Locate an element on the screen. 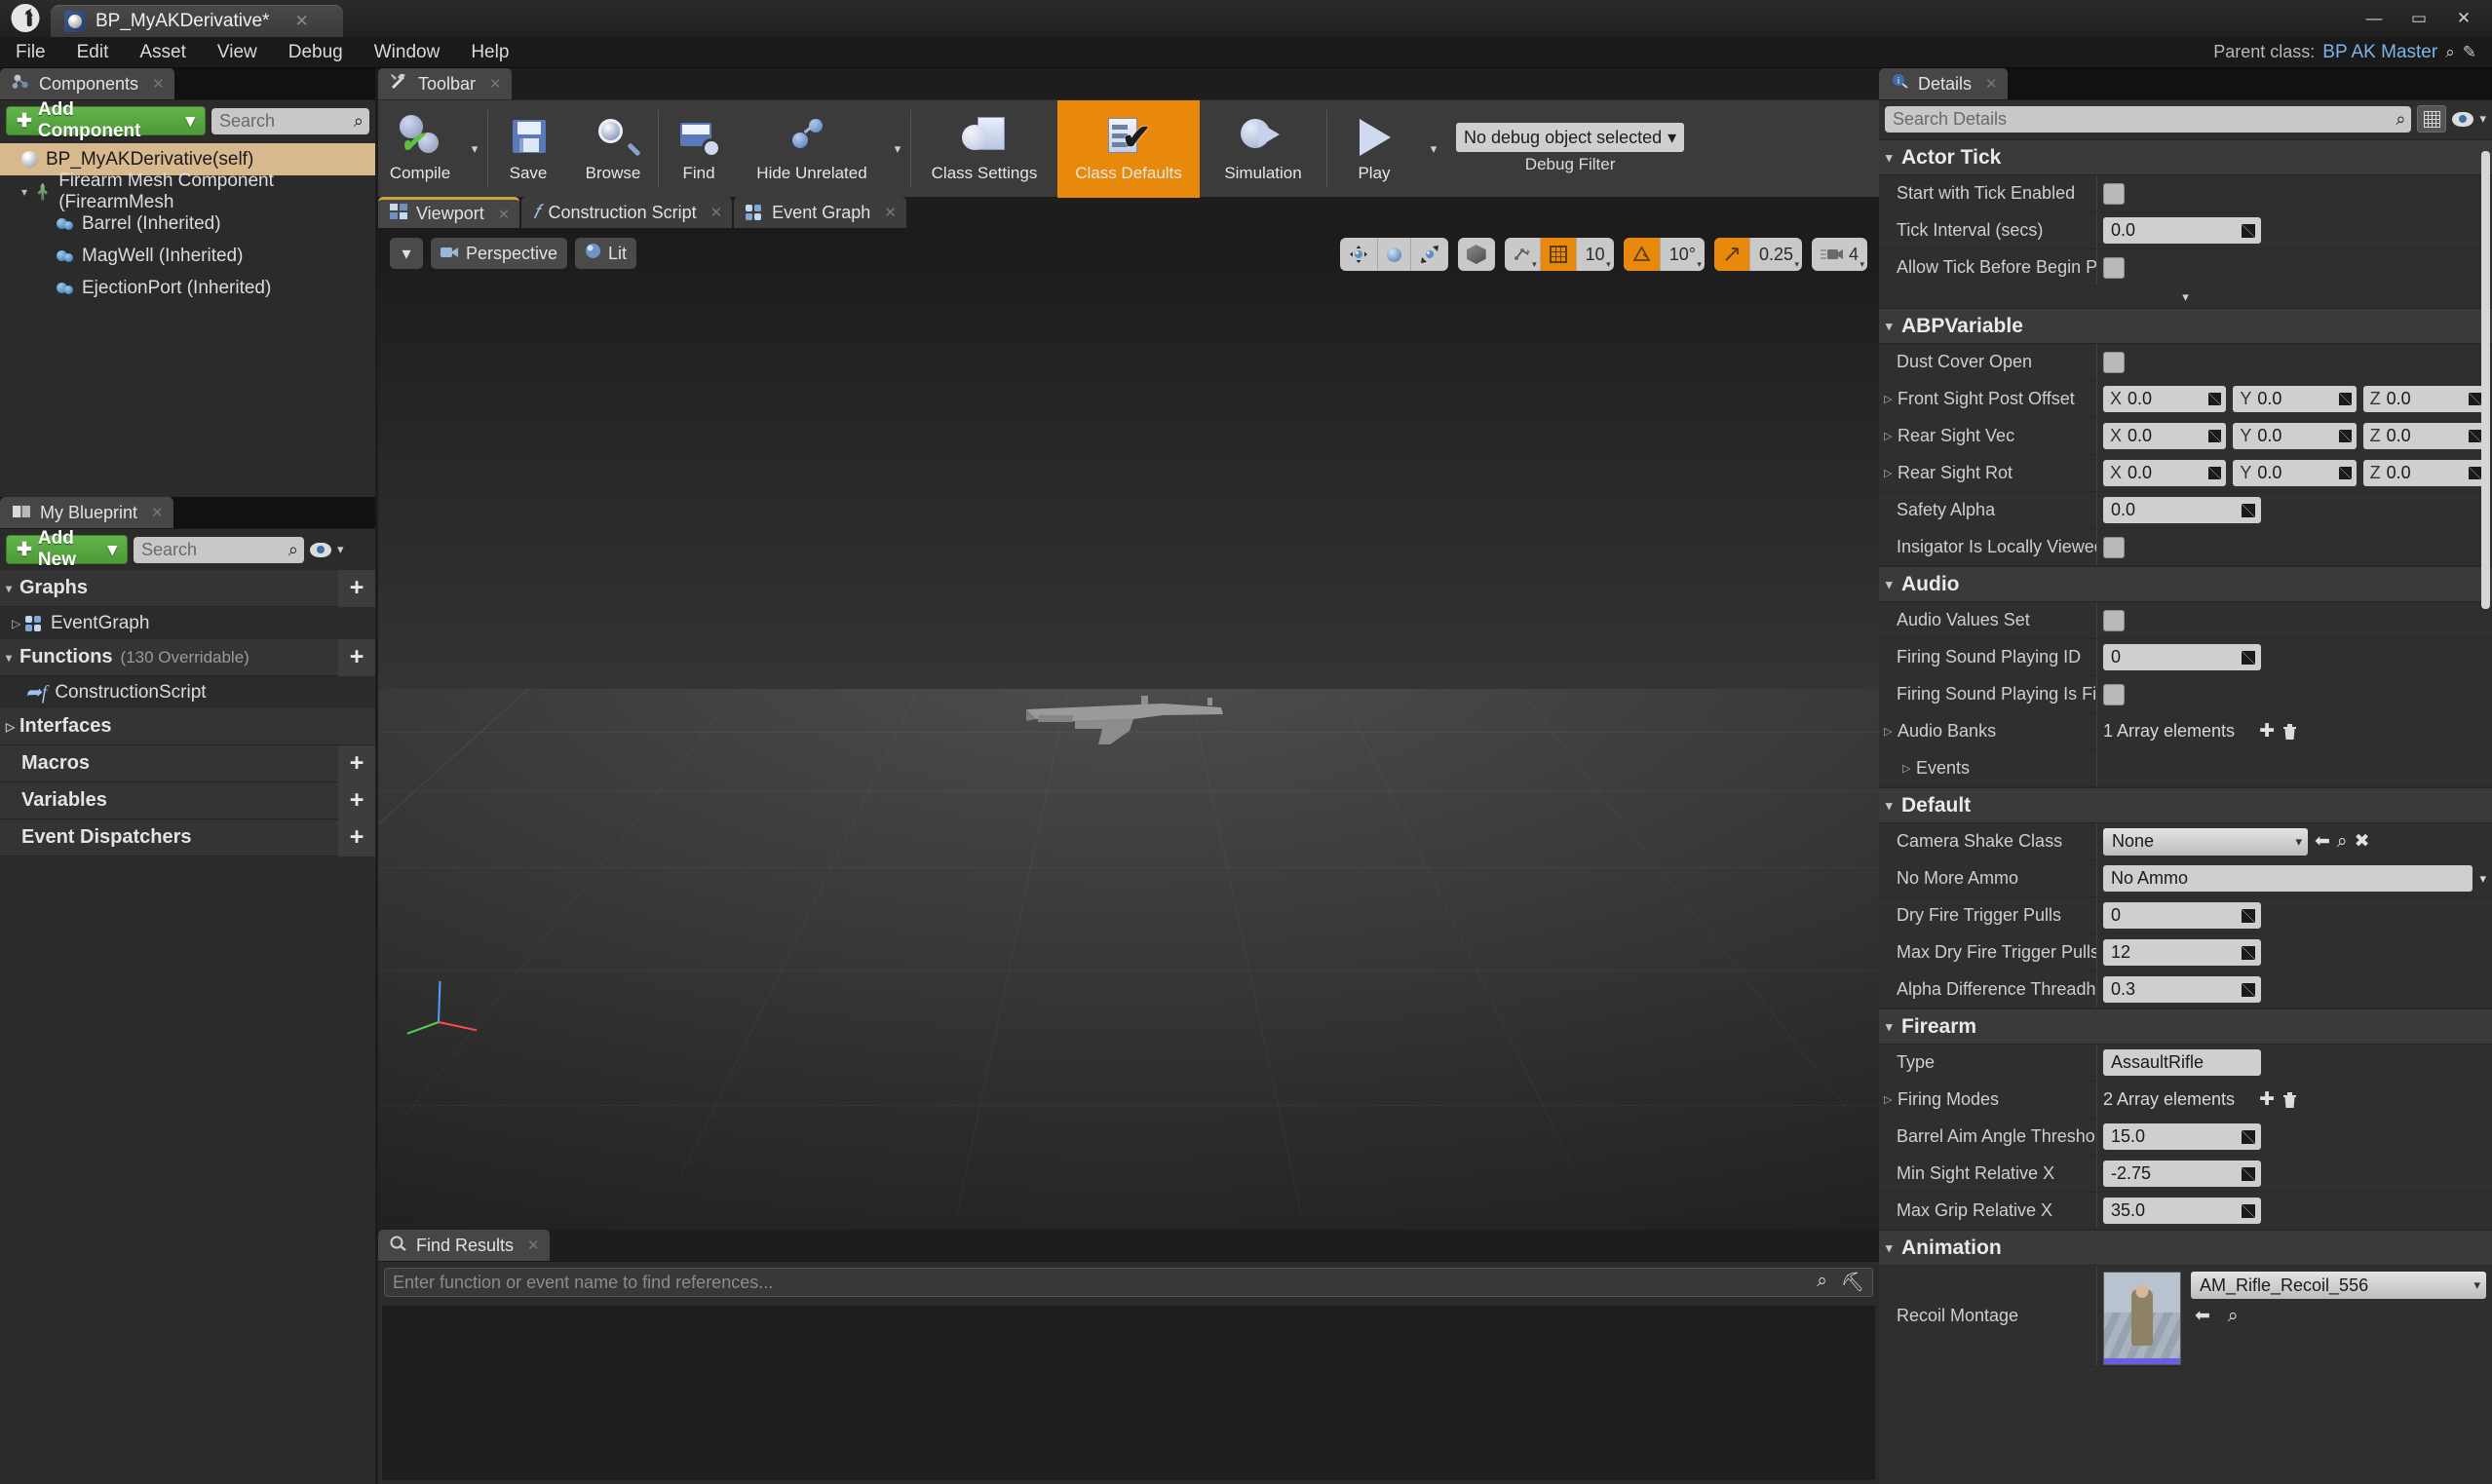 The height and width of the screenshot is (1484, 2492). clear-asset-icon: ✖ is located at coordinates (2362, 841).